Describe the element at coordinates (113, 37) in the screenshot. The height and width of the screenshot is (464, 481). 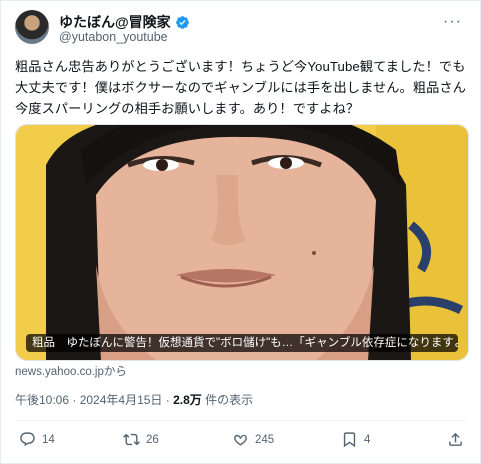
I see `handle: @yutabon_youtube` at that location.